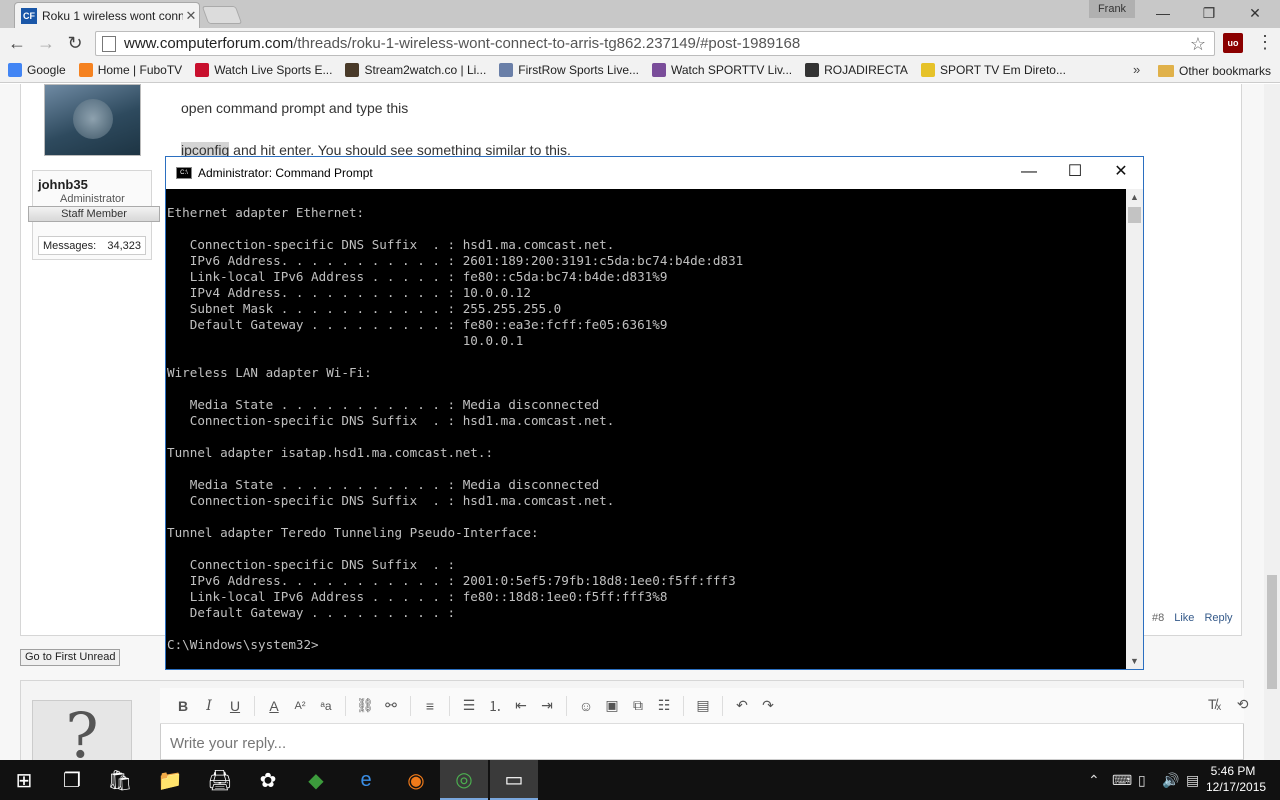 The height and width of the screenshot is (800, 1280). I want to click on like-link: Like, so click(1184, 618).